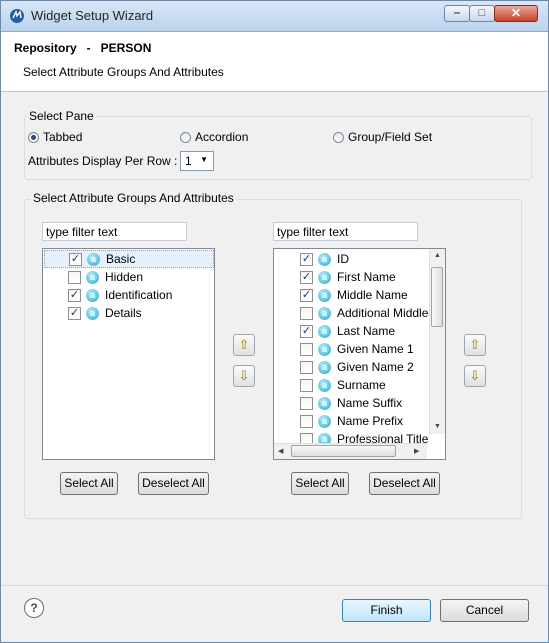  I want to click on minimize-button: ‒, so click(457, 13).